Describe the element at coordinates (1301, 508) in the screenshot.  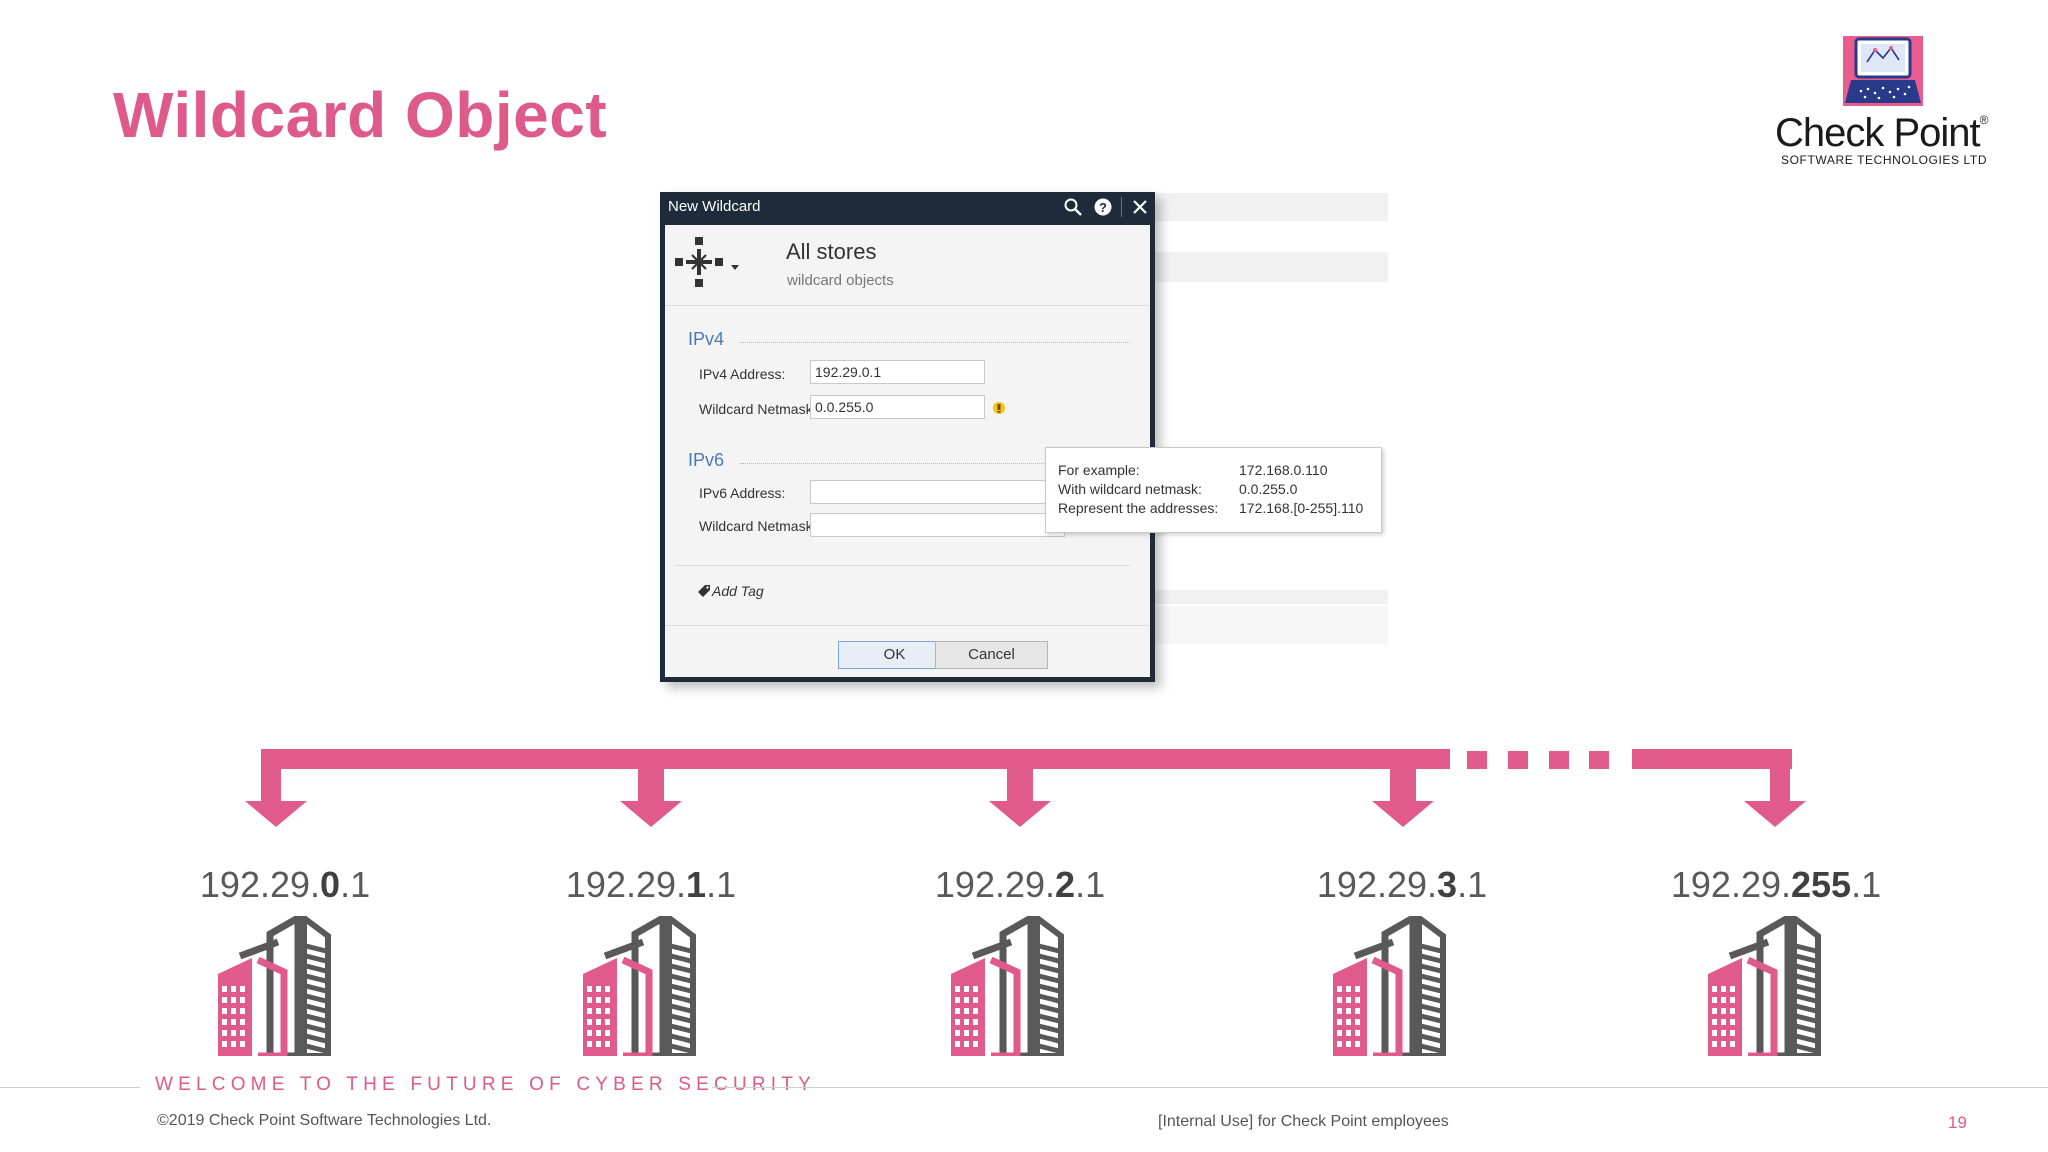
I see `tooltip-value: 172.168.[0-255].110` at that location.